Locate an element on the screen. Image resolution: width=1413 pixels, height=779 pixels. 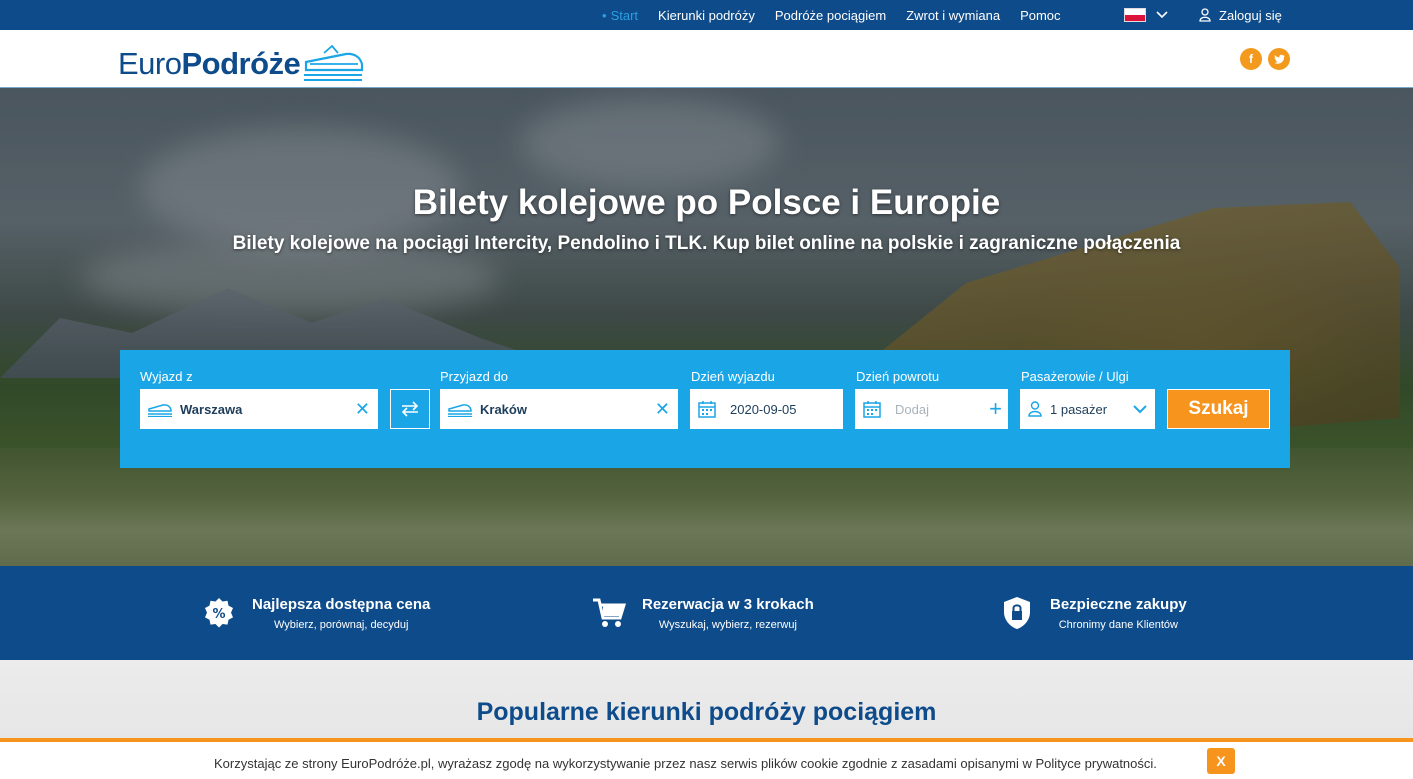
site-logo: Euro Podróże is located at coordinates (241, 63).